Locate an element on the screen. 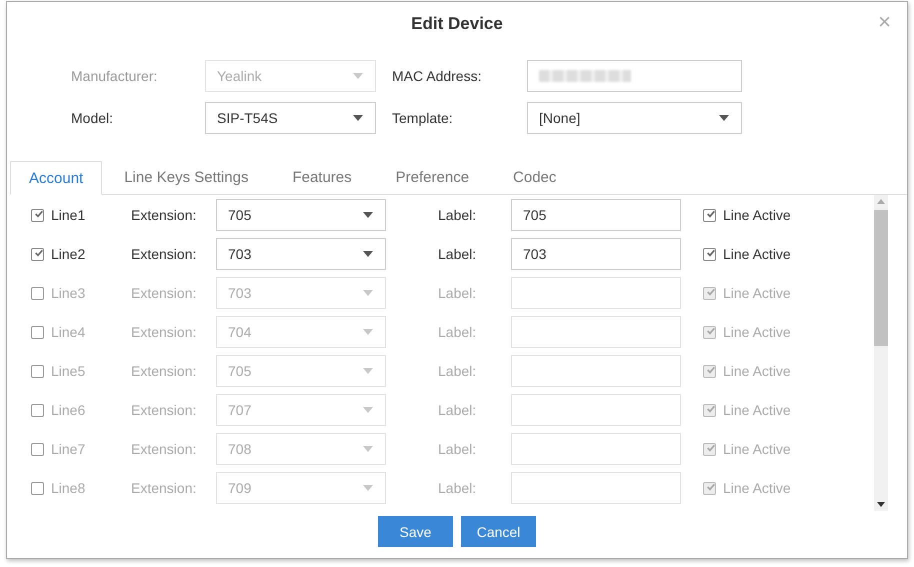 Image resolution: width=914 pixels, height=567 pixels. dropdown: SIP-T54S is located at coordinates (290, 118).